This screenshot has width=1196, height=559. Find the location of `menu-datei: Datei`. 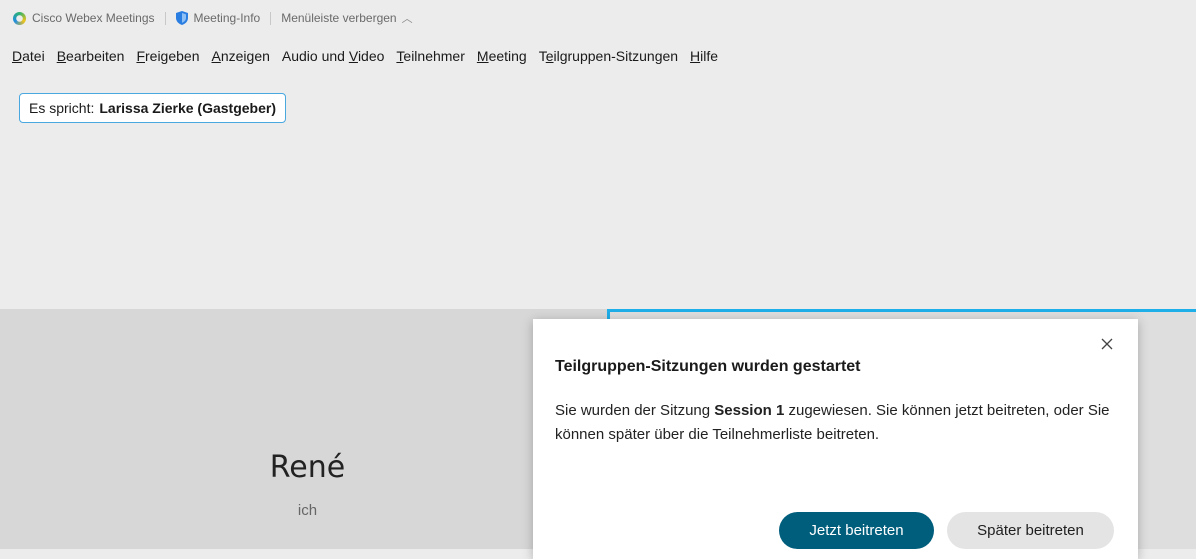

menu-datei: Datei is located at coordinates (28, 56).